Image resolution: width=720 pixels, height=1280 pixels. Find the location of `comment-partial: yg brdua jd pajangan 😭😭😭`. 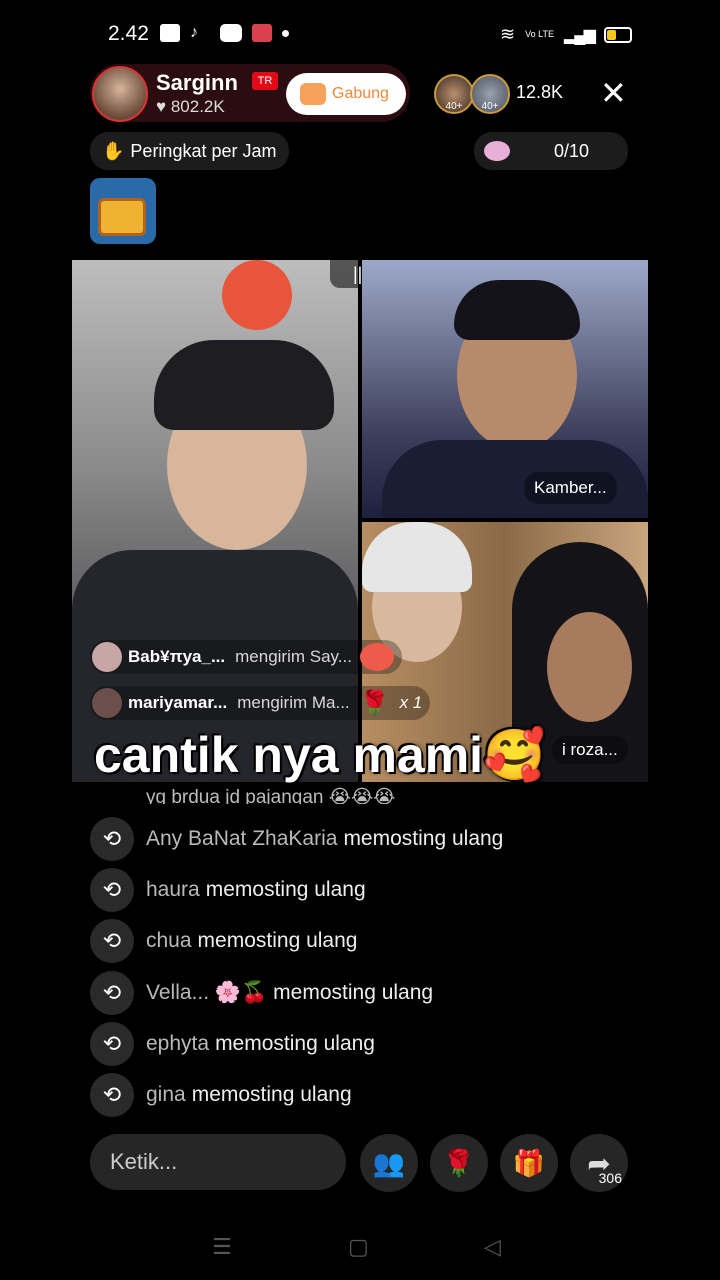

comment-partial: yg brdua jd pajangan 😭😭😭 is located at coordinates (271, 795).